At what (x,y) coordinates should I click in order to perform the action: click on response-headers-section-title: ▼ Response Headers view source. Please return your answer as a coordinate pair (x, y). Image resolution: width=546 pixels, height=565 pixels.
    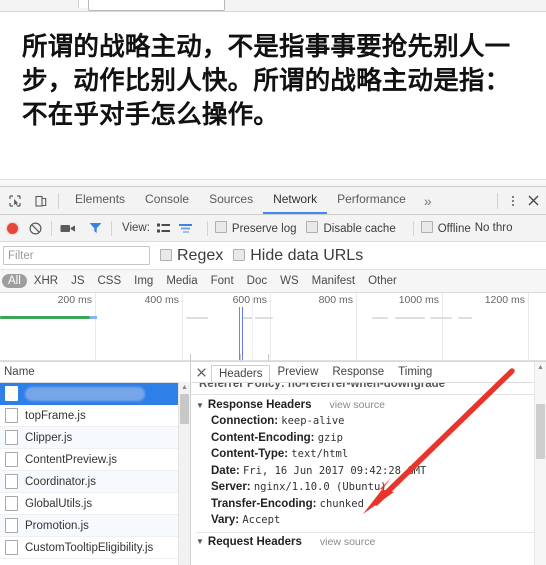
    Looking at the image, I should click on (368, 404).